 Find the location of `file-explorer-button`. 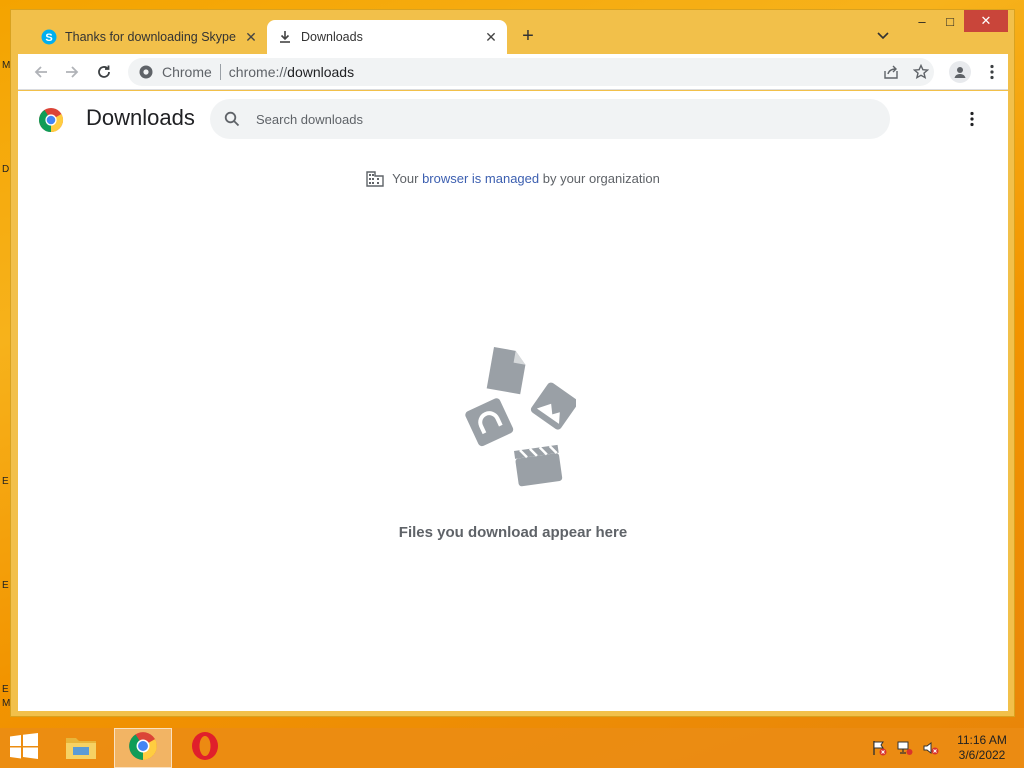

file-explorer-button is located at coordinates (81, 748).